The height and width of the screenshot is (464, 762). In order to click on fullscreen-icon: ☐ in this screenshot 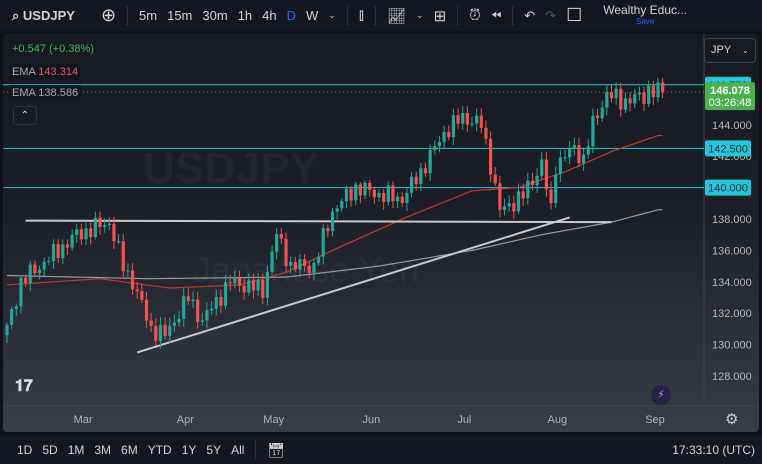, I will do `click(574, 15)`.